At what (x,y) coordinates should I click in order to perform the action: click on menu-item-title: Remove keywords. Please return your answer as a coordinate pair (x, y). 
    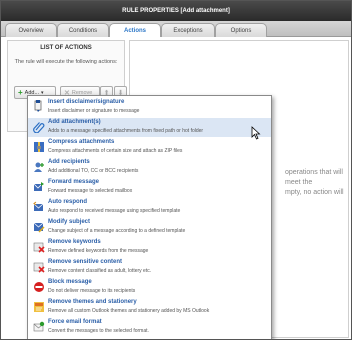
    Looking at the image, I should click on (74, 242).